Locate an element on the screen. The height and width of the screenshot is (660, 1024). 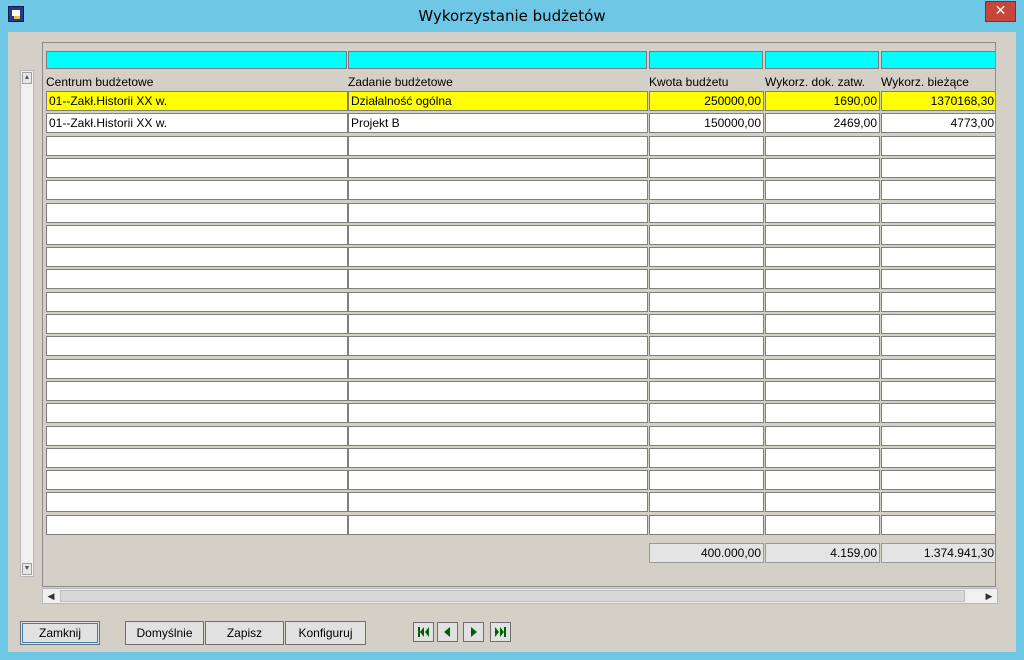
cell-zadanie: Działalność ogólna is located at coordinates (498, 101).